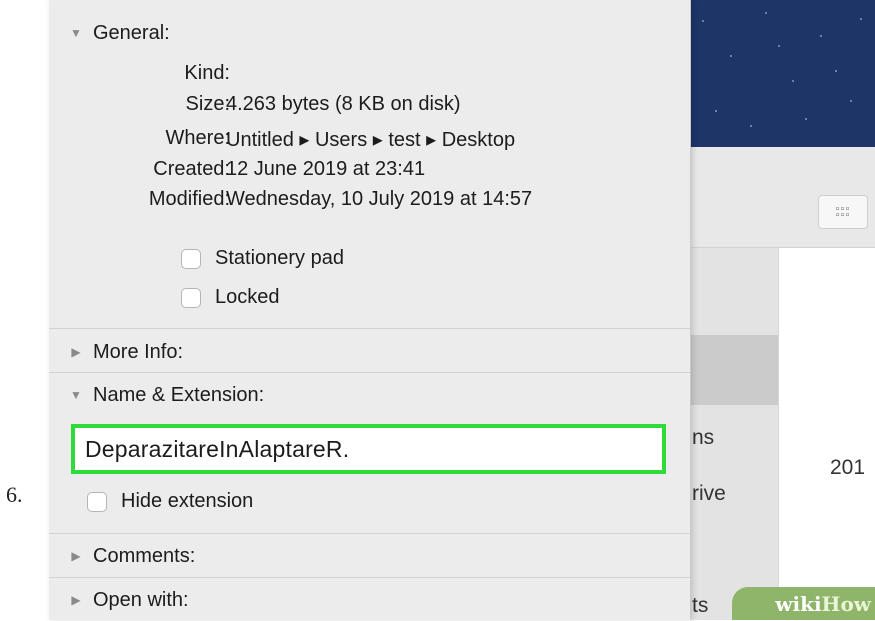 The height and width of the screenshot is (621, 875). I want to click on stationery-pad-row: Stationery pad, so click(262, 258).